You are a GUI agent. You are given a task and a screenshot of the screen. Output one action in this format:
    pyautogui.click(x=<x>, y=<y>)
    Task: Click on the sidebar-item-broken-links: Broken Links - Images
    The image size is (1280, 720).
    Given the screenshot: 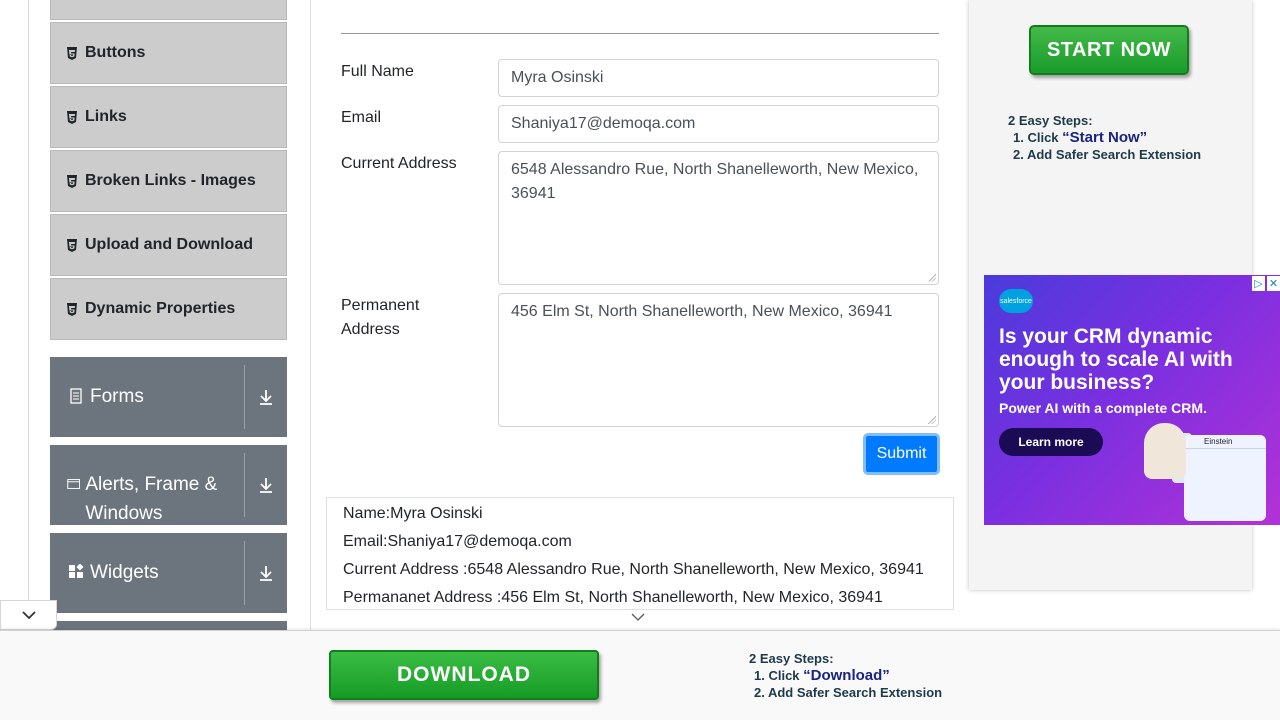 What is the action you would take?
    pyautogui.click(x=168, y=181)
    